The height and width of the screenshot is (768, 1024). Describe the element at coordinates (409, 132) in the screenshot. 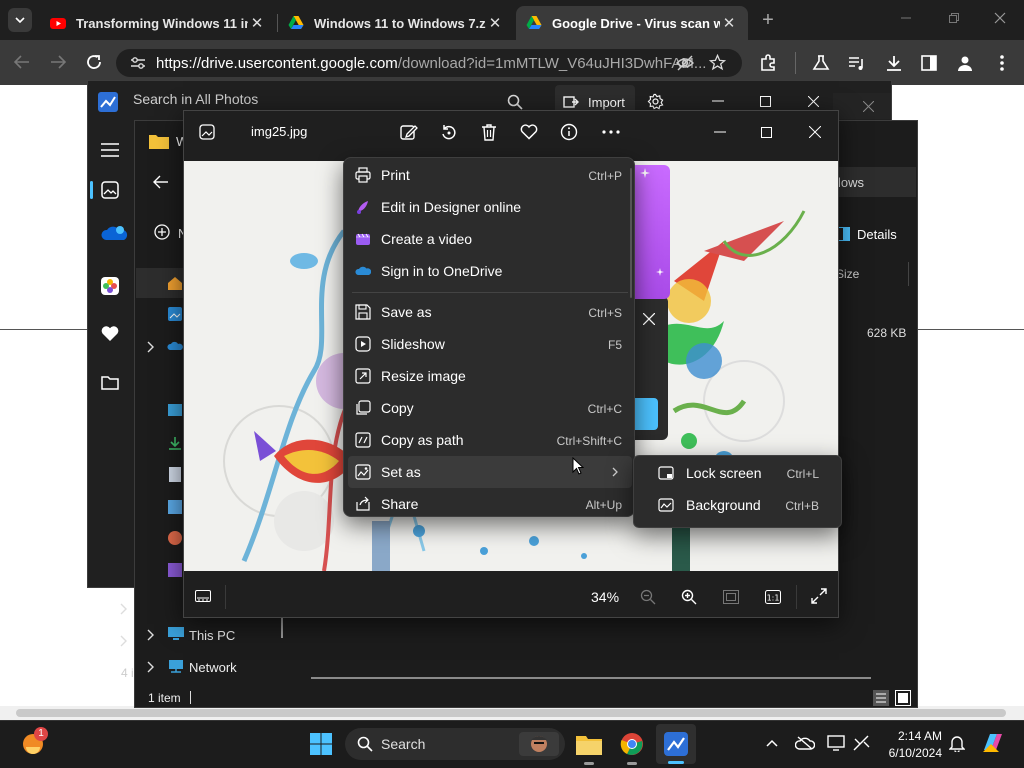

I see `edit-image-button` at that location.